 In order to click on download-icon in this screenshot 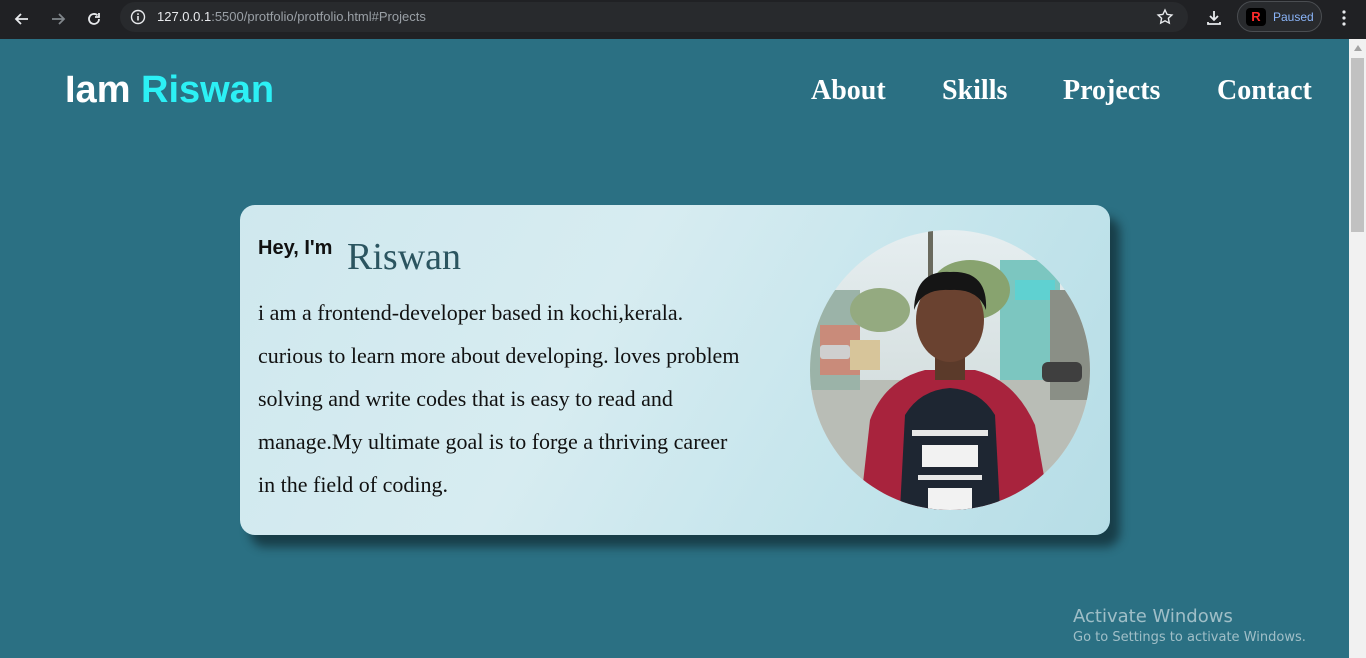, I will do `click(1214, 18)`.